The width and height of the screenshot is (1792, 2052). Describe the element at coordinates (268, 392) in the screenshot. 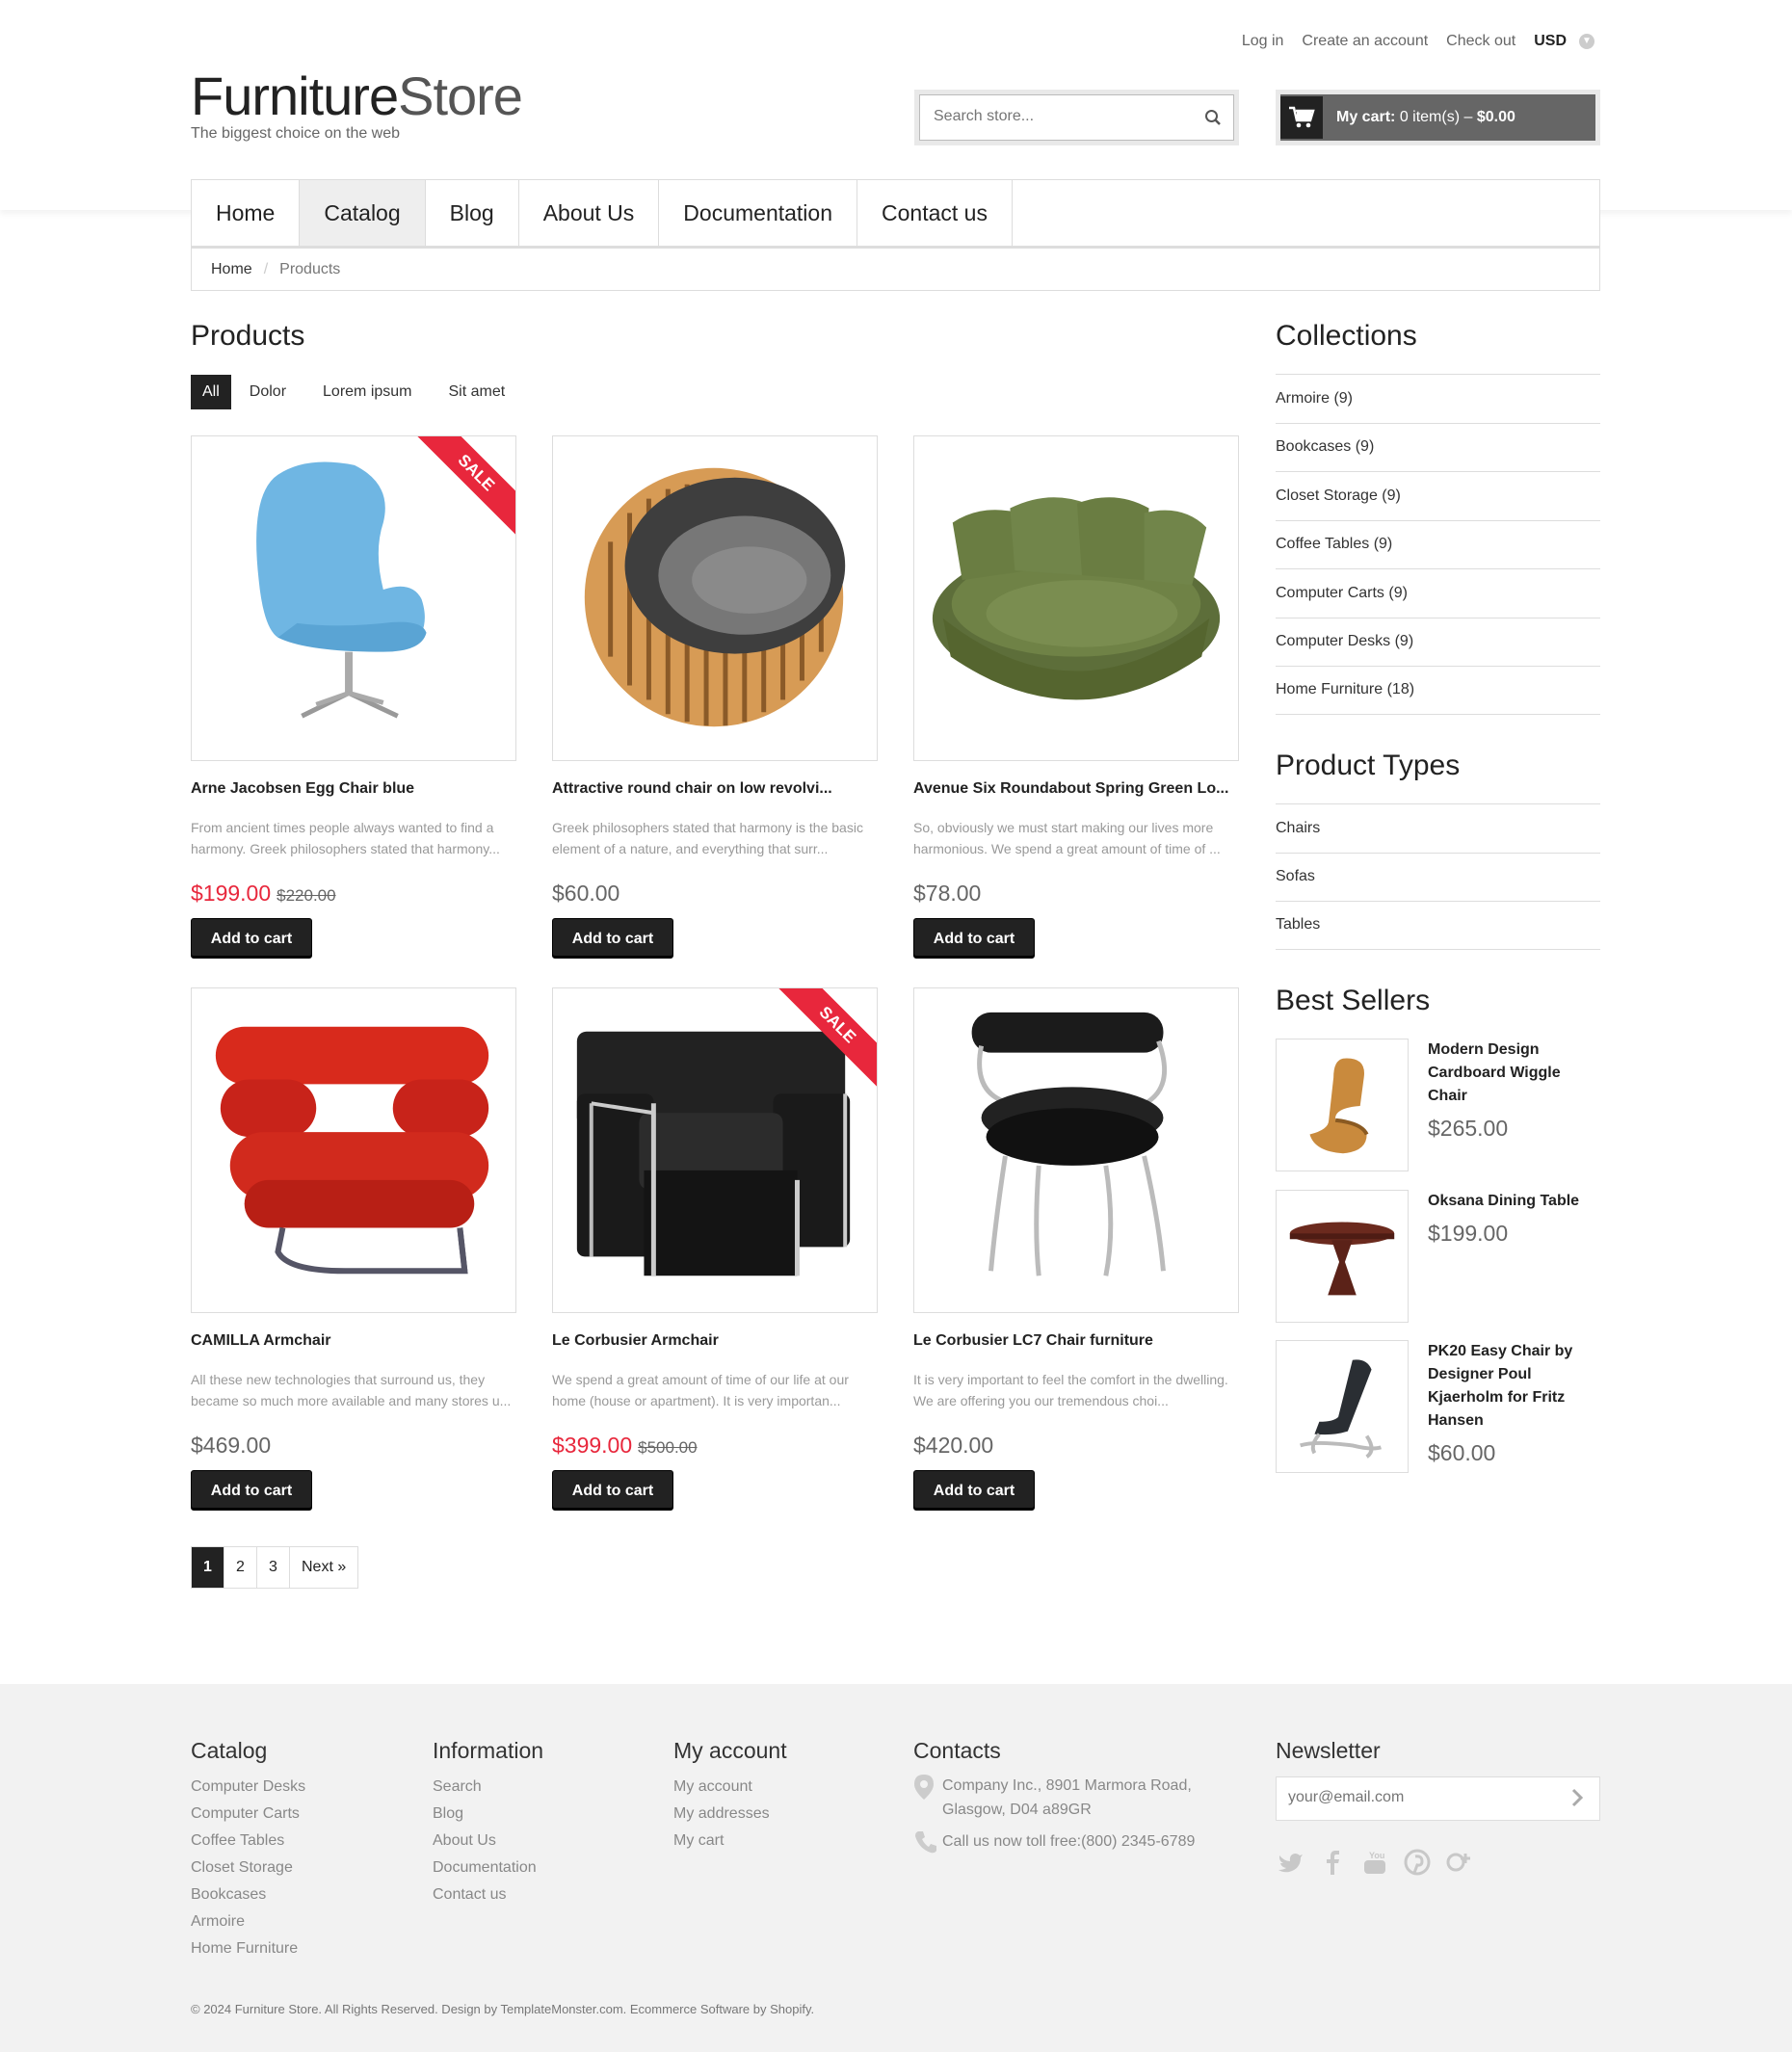

I see `filter-dolor: Dolor` at that location.